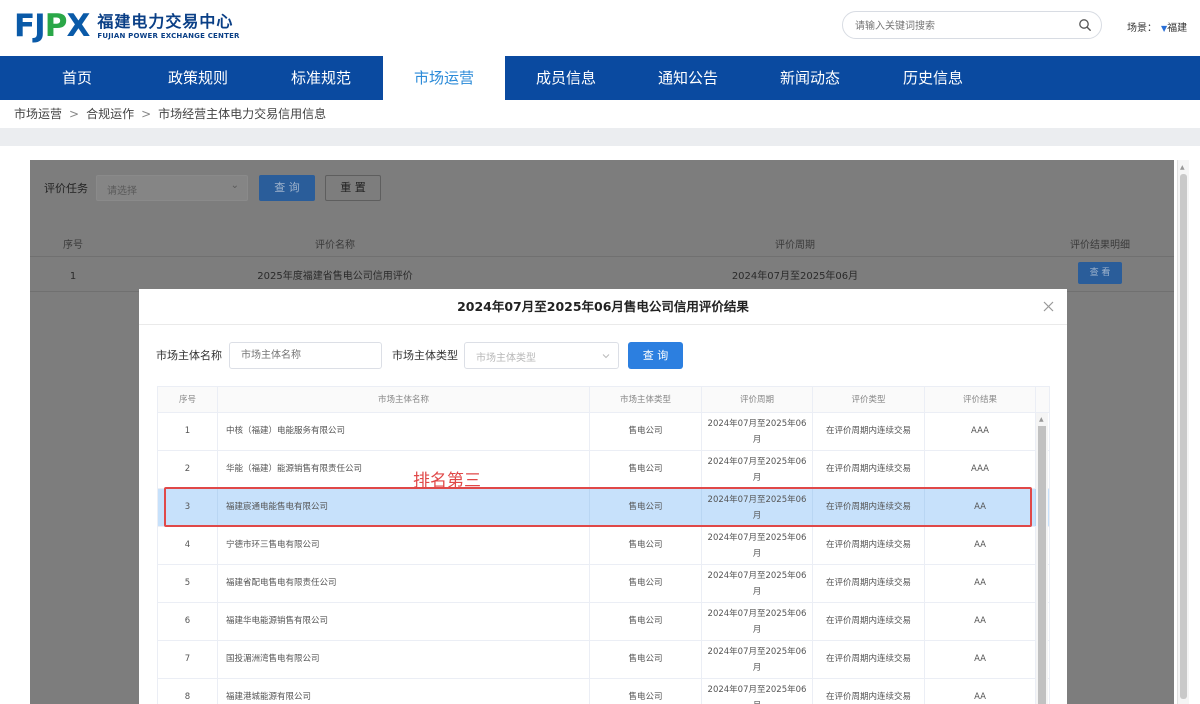 The image size is (1200, 704). I want to click on breadcrumb-item: 市场运营, so click(38, 114).